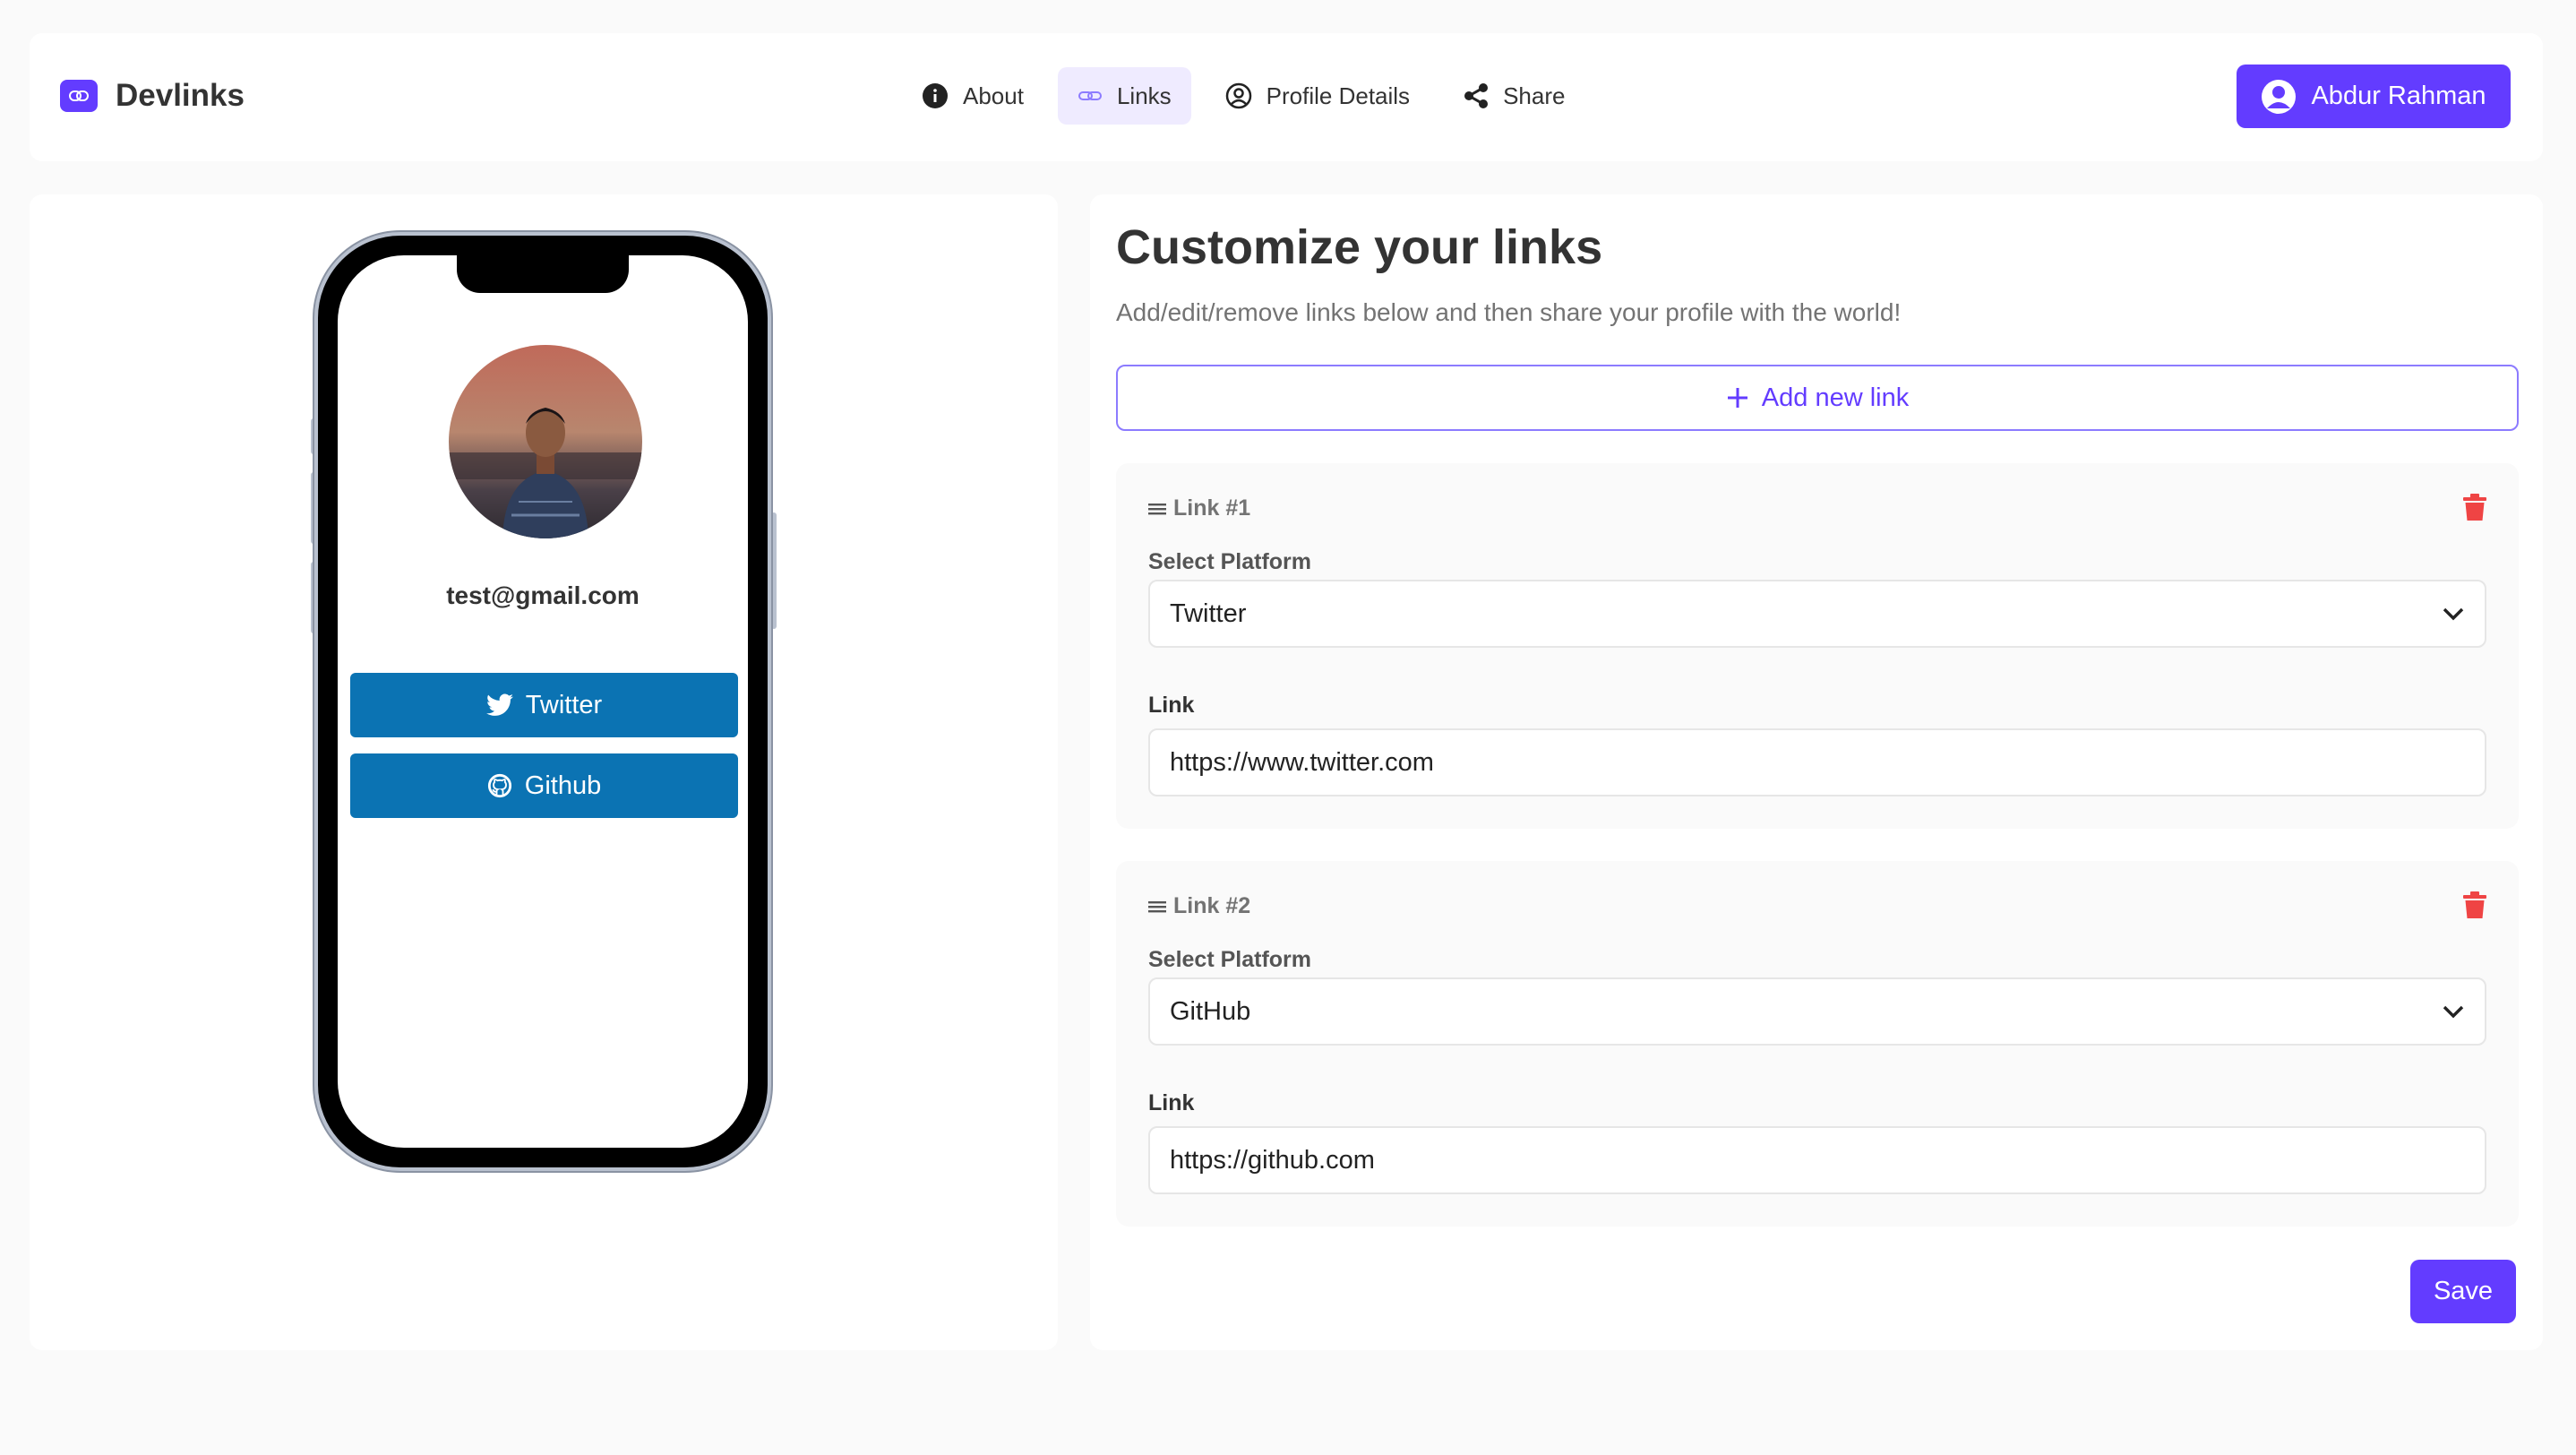 The height and width of the screenshot is (1455, 2576). I want to click on nav-profile-details: Profile Details, so click(1318, 96).